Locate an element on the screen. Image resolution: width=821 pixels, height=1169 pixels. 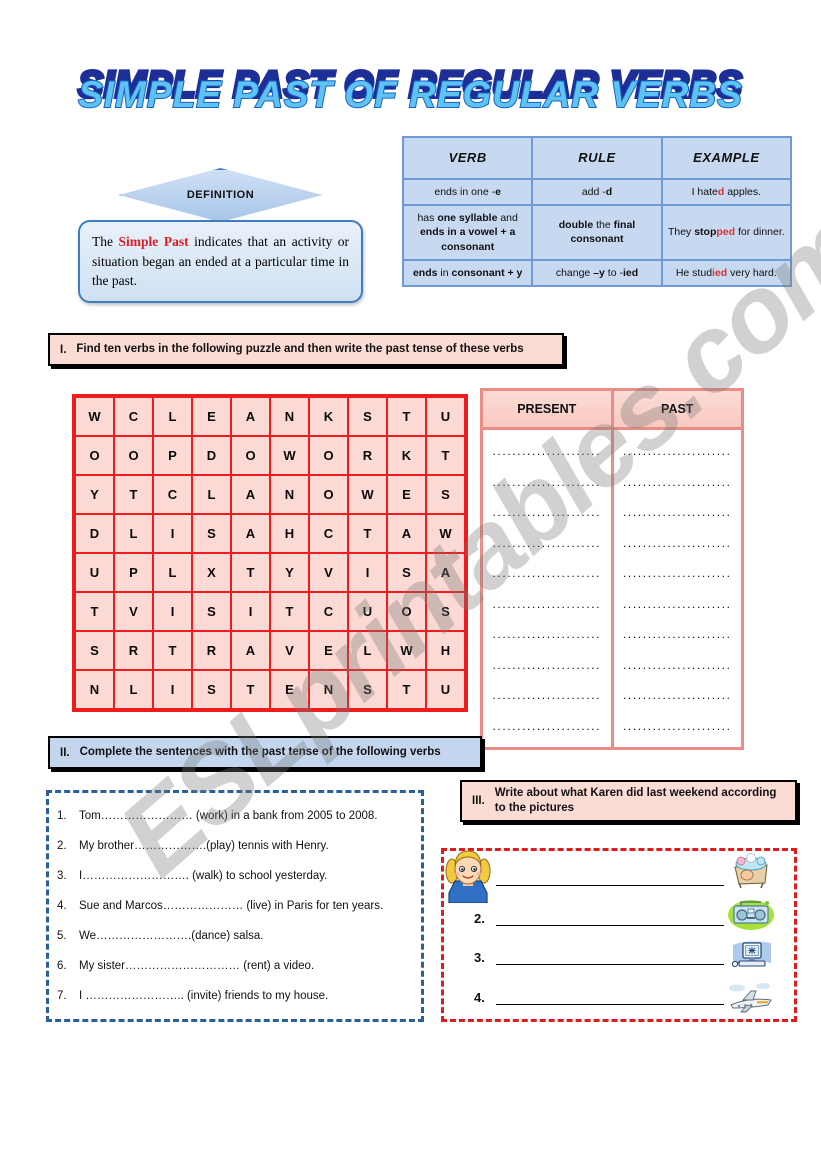
sentence-text: We…………………….(dance) salsa. is located at coordinates (245, 936).